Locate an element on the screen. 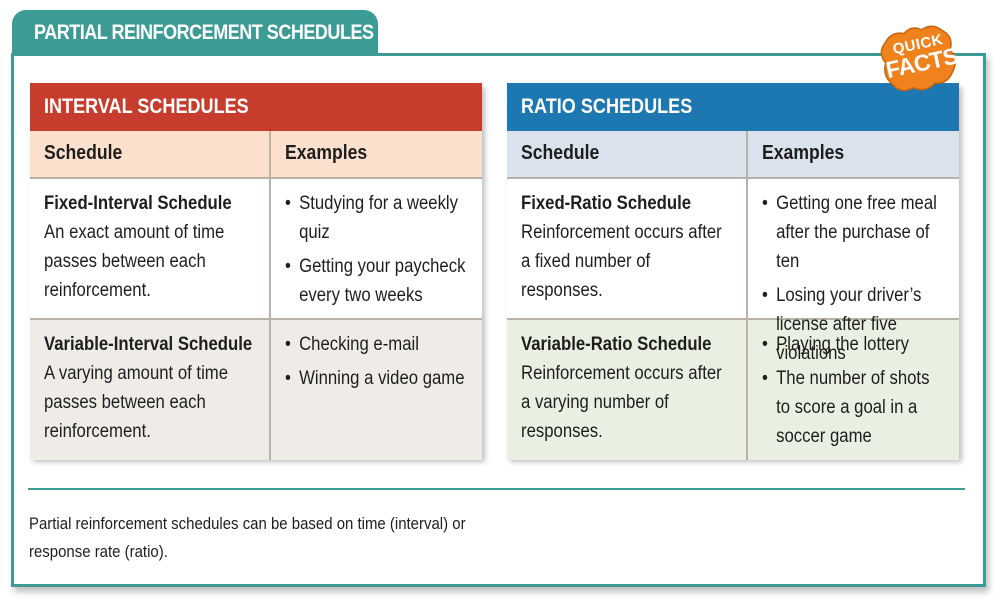 Image resolution: width=1000 pixels, height=602 pixels. schedule-name: Fixed-Ratio Schedule is located at coordinates (606, 203).